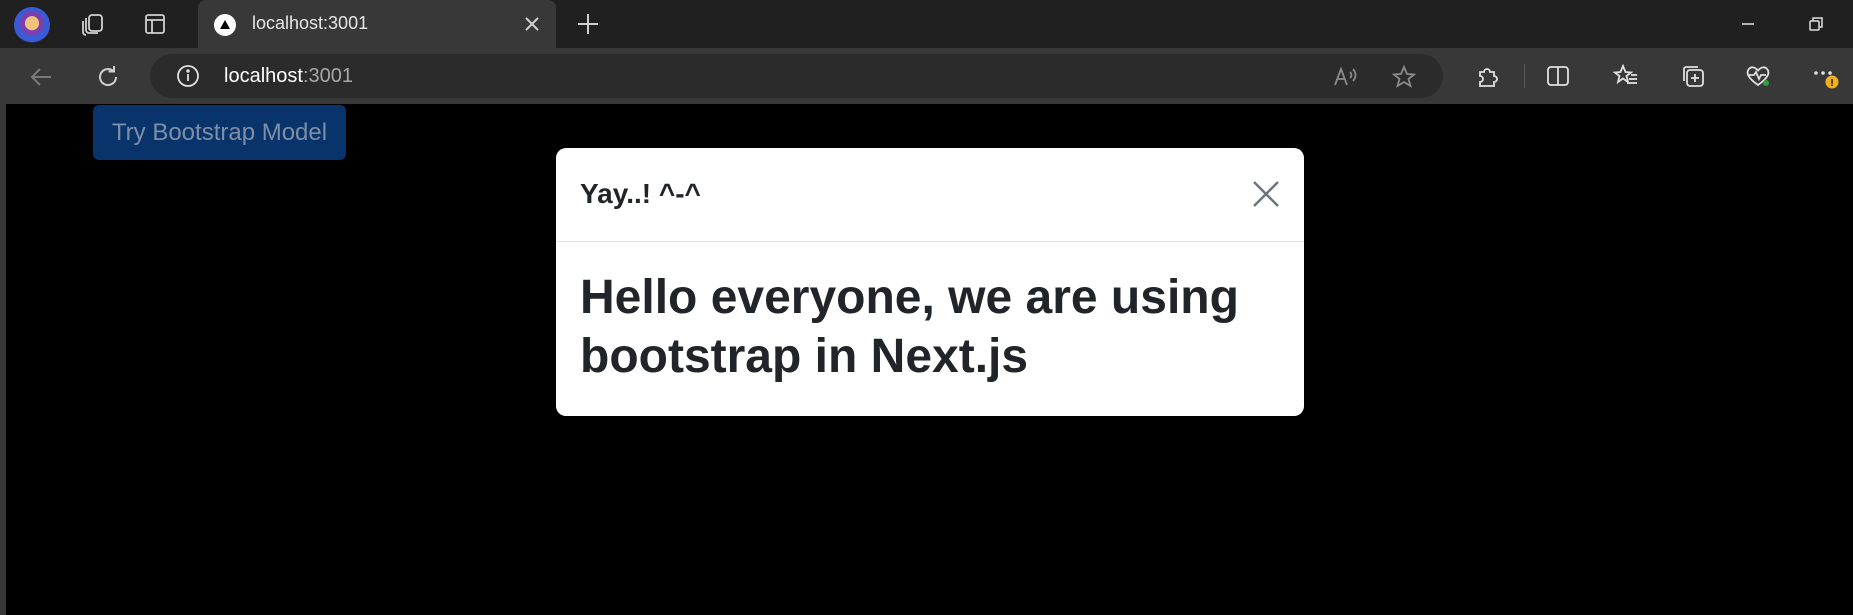  I want to click on back-icon, so click(41, 77).